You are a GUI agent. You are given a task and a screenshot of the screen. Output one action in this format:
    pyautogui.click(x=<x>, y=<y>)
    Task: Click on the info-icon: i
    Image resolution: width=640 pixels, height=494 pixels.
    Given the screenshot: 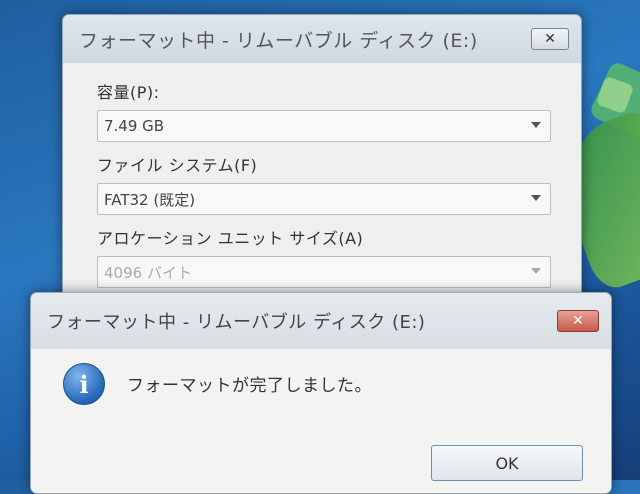 What is the action you would take?
    pyautogui.click(x=84, y=384)
    